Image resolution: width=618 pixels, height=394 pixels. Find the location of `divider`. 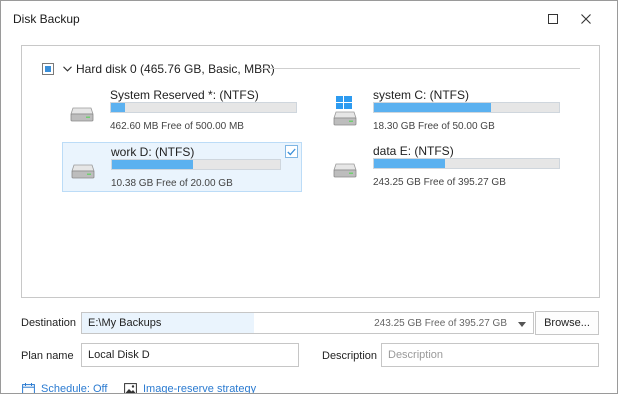

divider is located at coordinates (420, 68).